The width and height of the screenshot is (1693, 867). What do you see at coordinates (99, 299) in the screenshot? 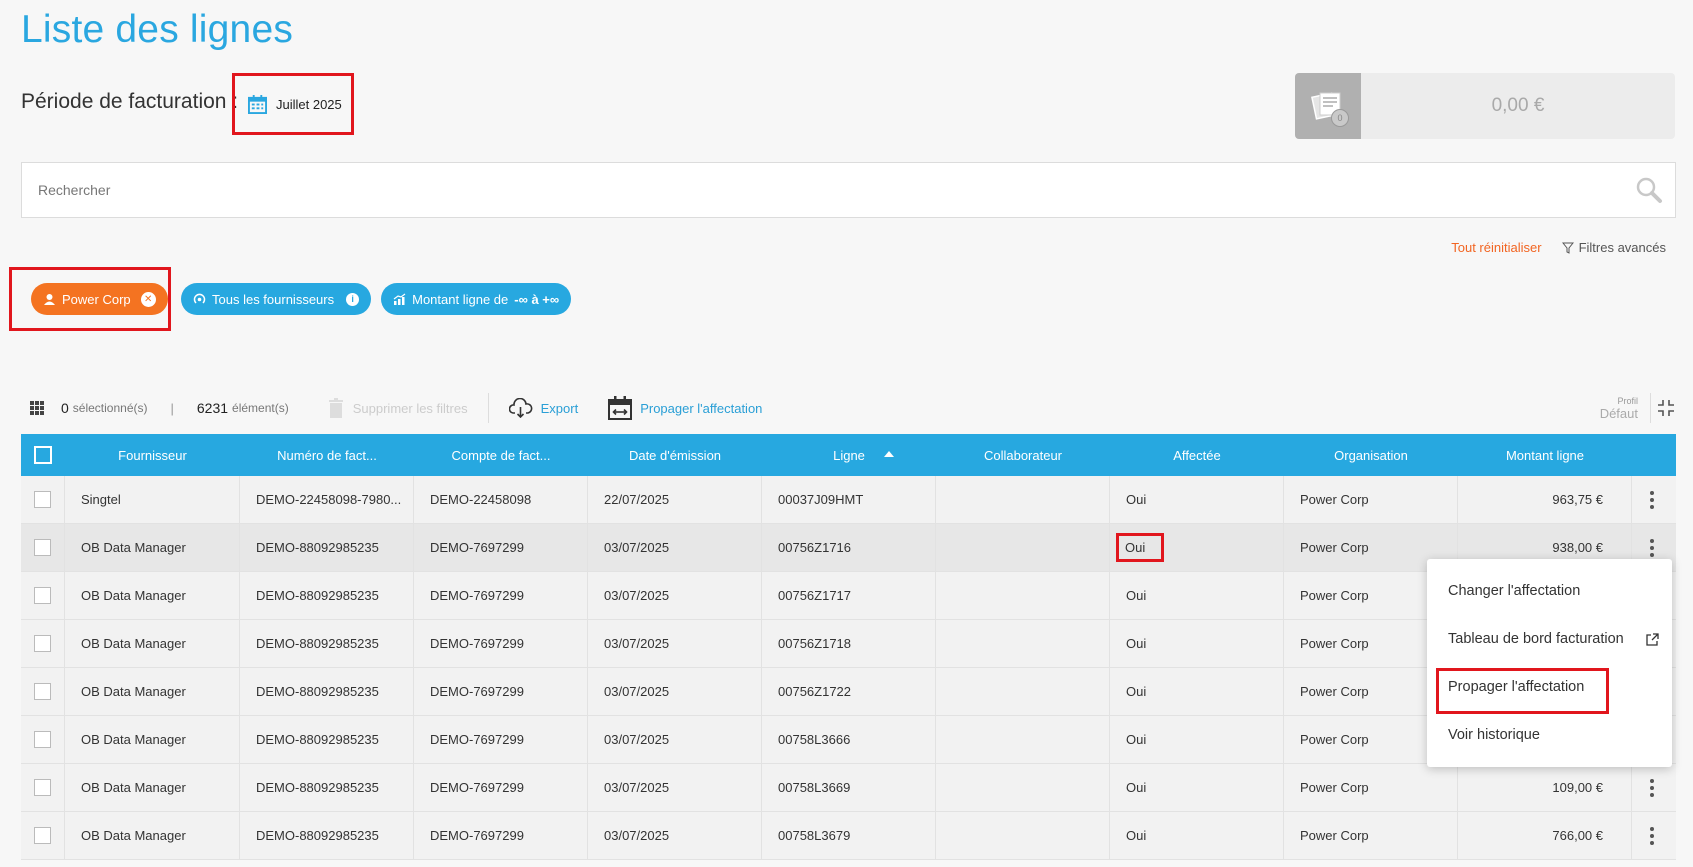
I see `org-filter-chip: Power Corp ✕` at bounding box center [99, 299].